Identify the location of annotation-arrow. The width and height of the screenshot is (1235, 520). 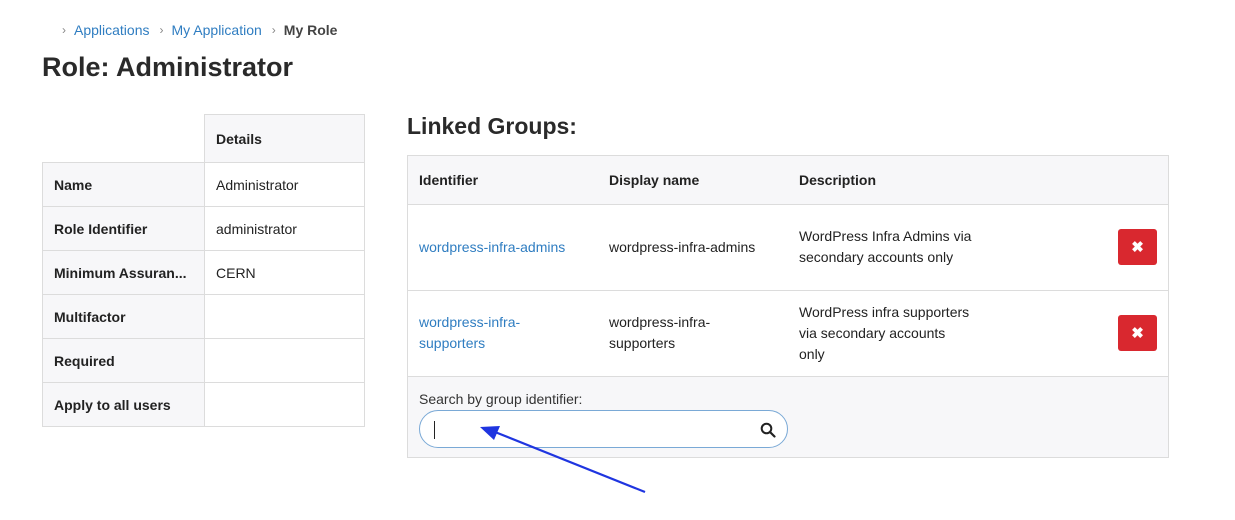
(563, 460).